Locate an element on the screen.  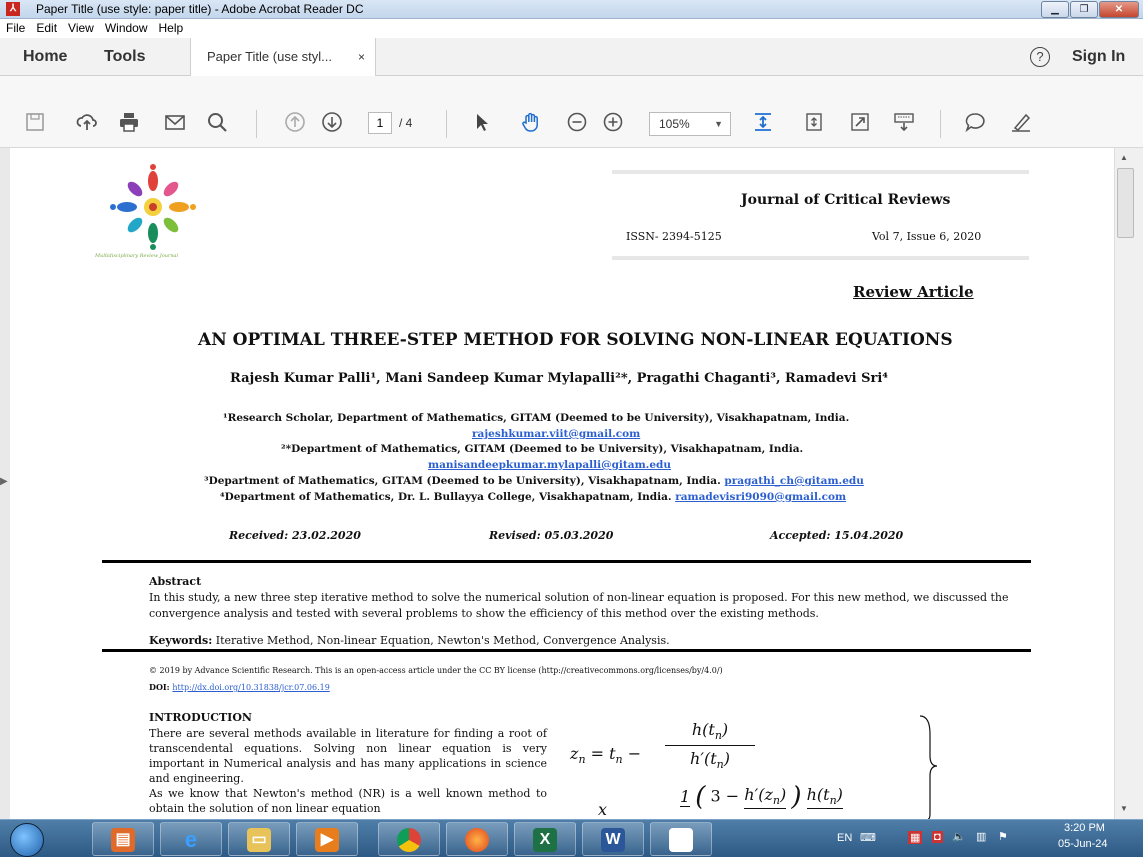
network-icon: ▥ is located at coordinates (981, 836).